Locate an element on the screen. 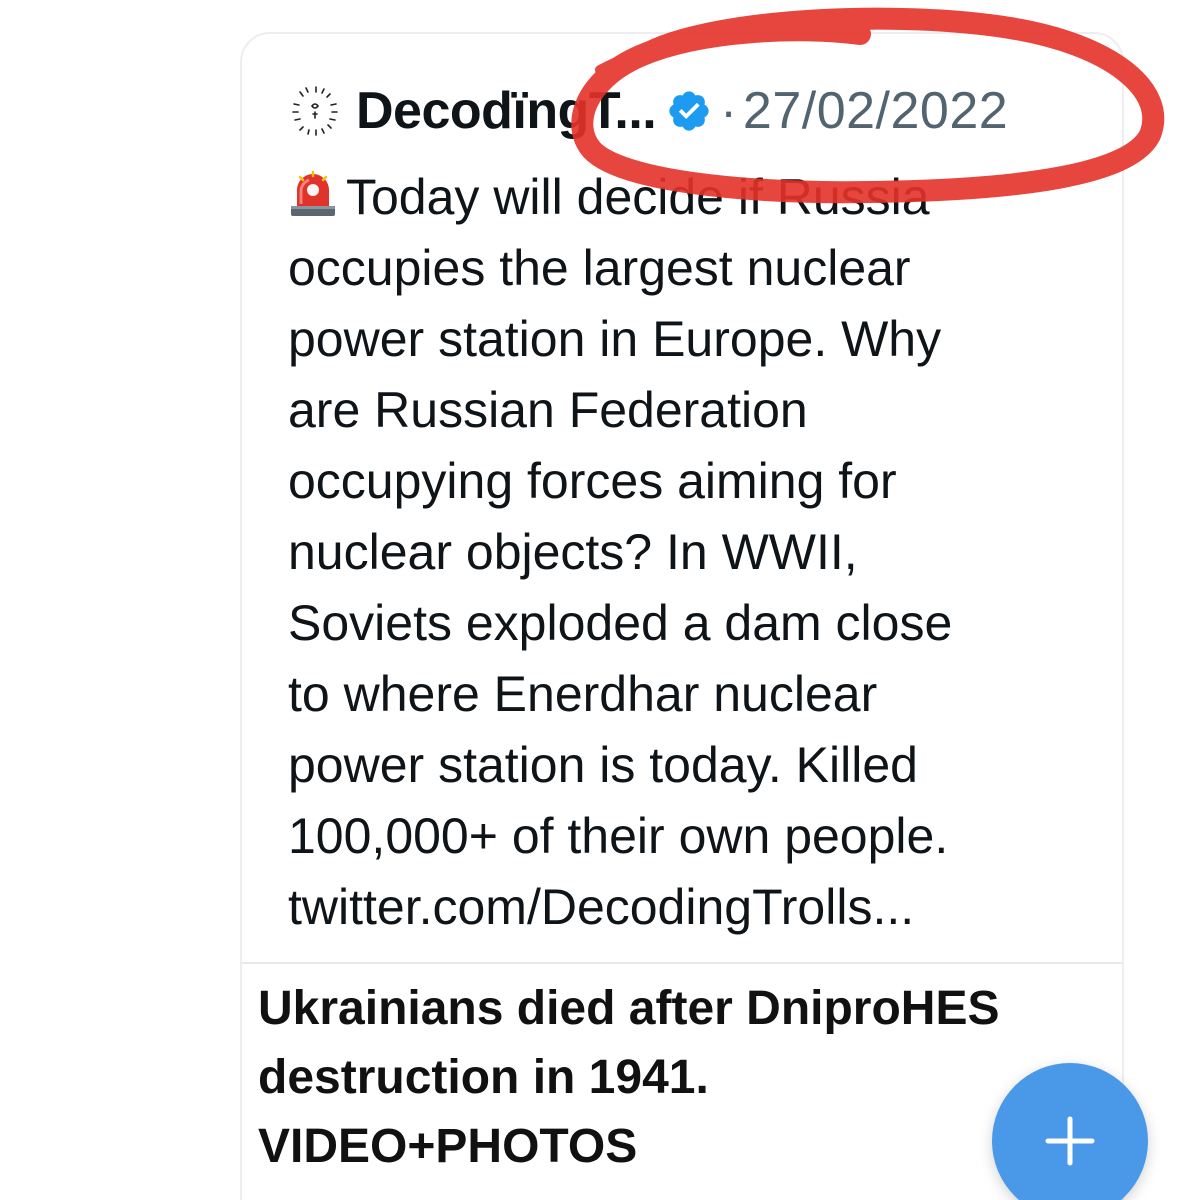 The image size is (1180, 1200). tweet-text-line-0: Today will decide if Russia is located at coordinates (638, 197).